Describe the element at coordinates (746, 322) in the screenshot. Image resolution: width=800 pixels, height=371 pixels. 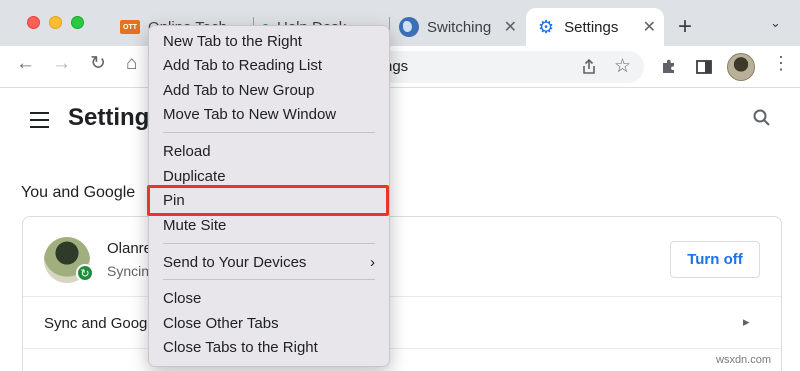
I see `chevron-right-icon: ▸` at that location.